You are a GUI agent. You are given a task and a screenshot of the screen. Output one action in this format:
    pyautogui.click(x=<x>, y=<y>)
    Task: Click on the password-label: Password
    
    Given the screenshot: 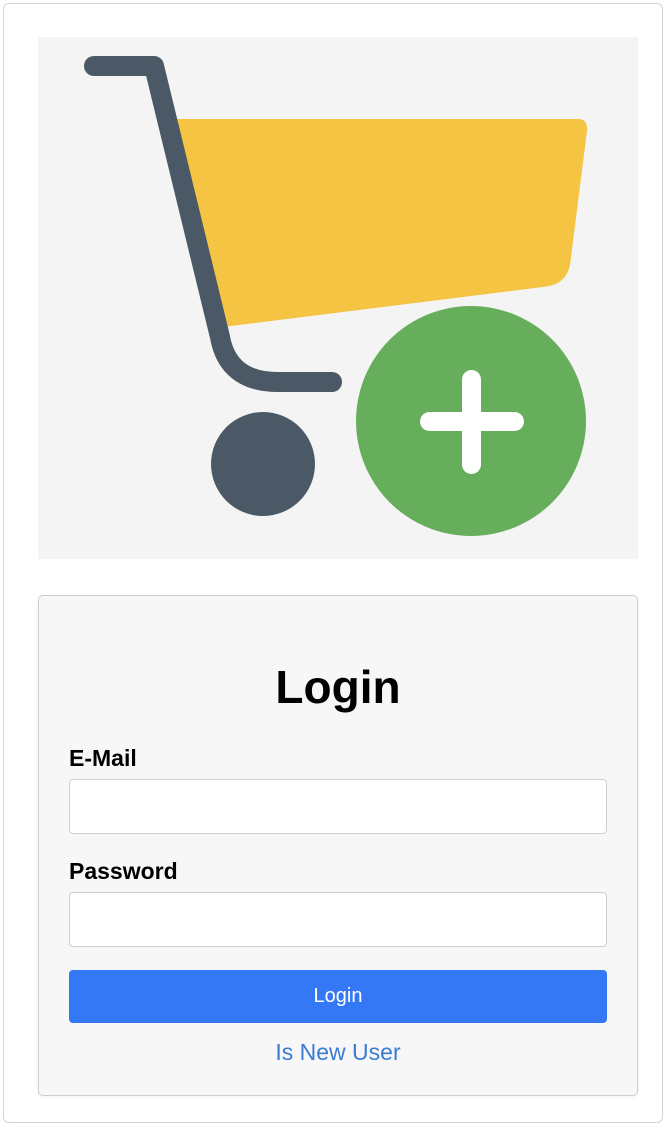 What is the action you would take?
    pyautogui.click(x=123, y=871)
    